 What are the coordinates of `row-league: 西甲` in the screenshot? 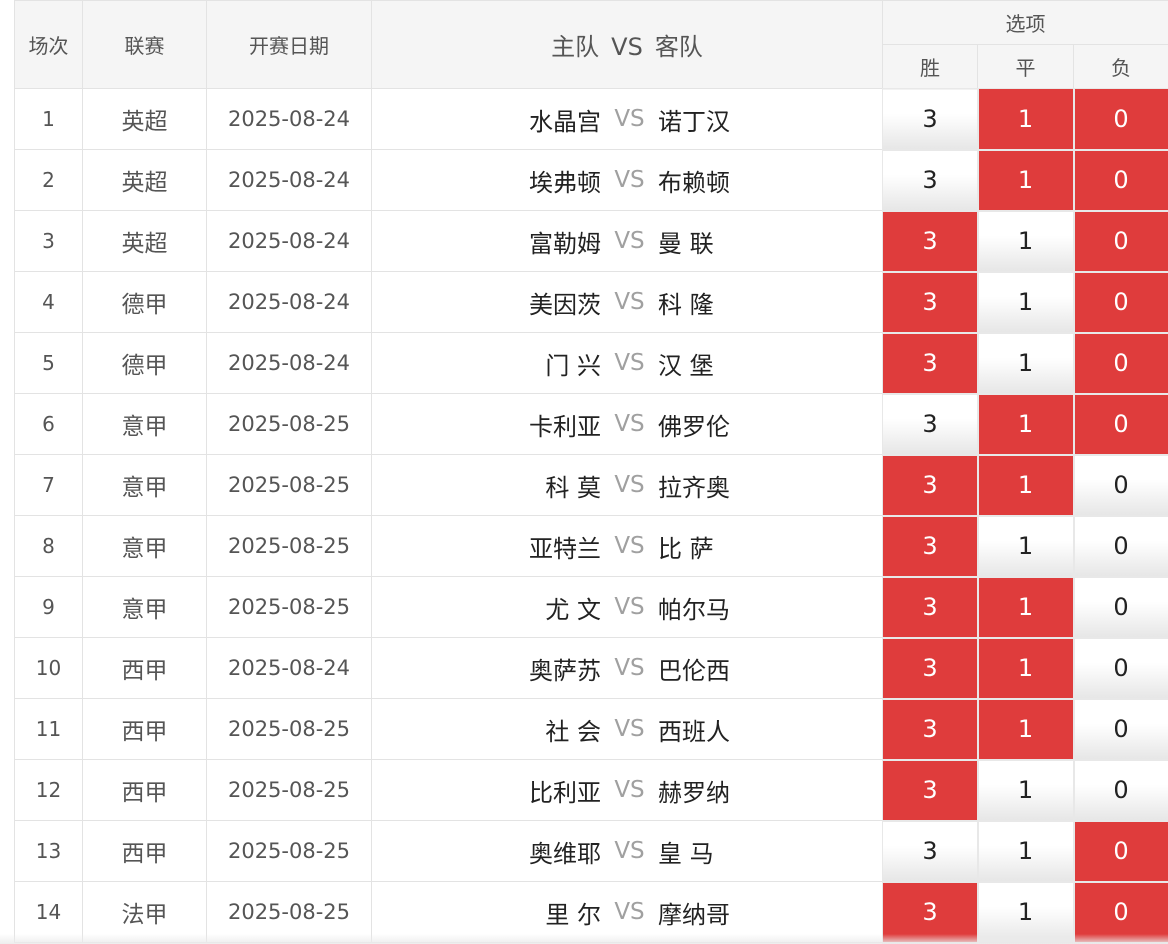 It's located at (144, 851).